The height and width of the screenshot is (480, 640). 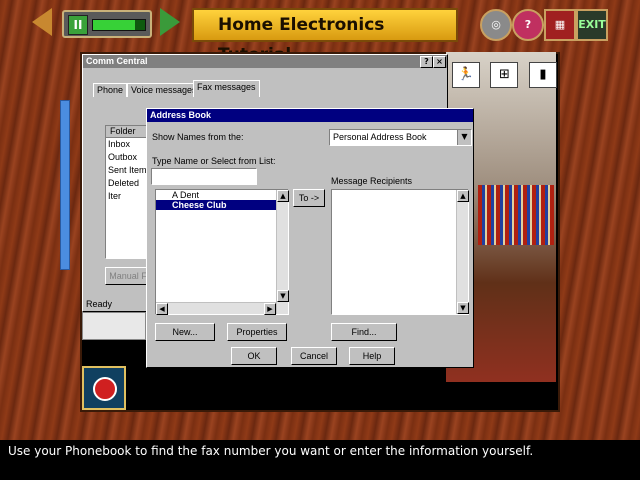 What do you see at coordinates (270, 309) in the screenshot?
I see `scroll-right-icon: ▶` at bounding box center [270, 309].